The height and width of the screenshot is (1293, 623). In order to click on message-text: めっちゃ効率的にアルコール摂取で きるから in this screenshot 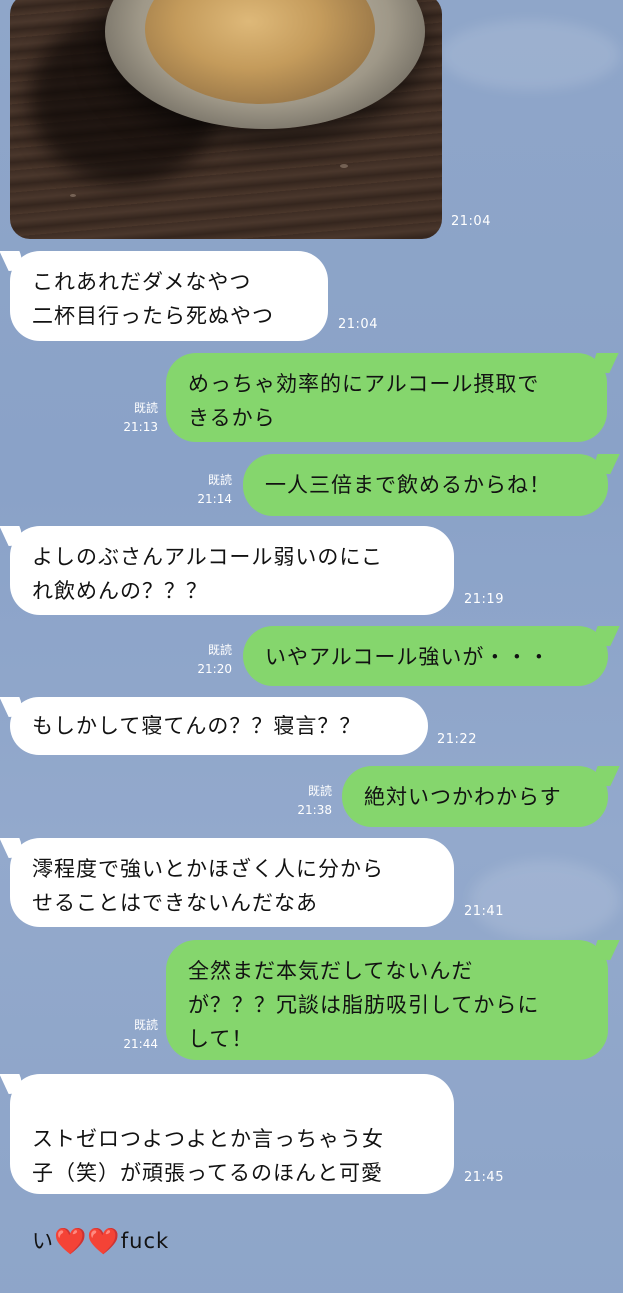, I will do `click(364, 401)`.